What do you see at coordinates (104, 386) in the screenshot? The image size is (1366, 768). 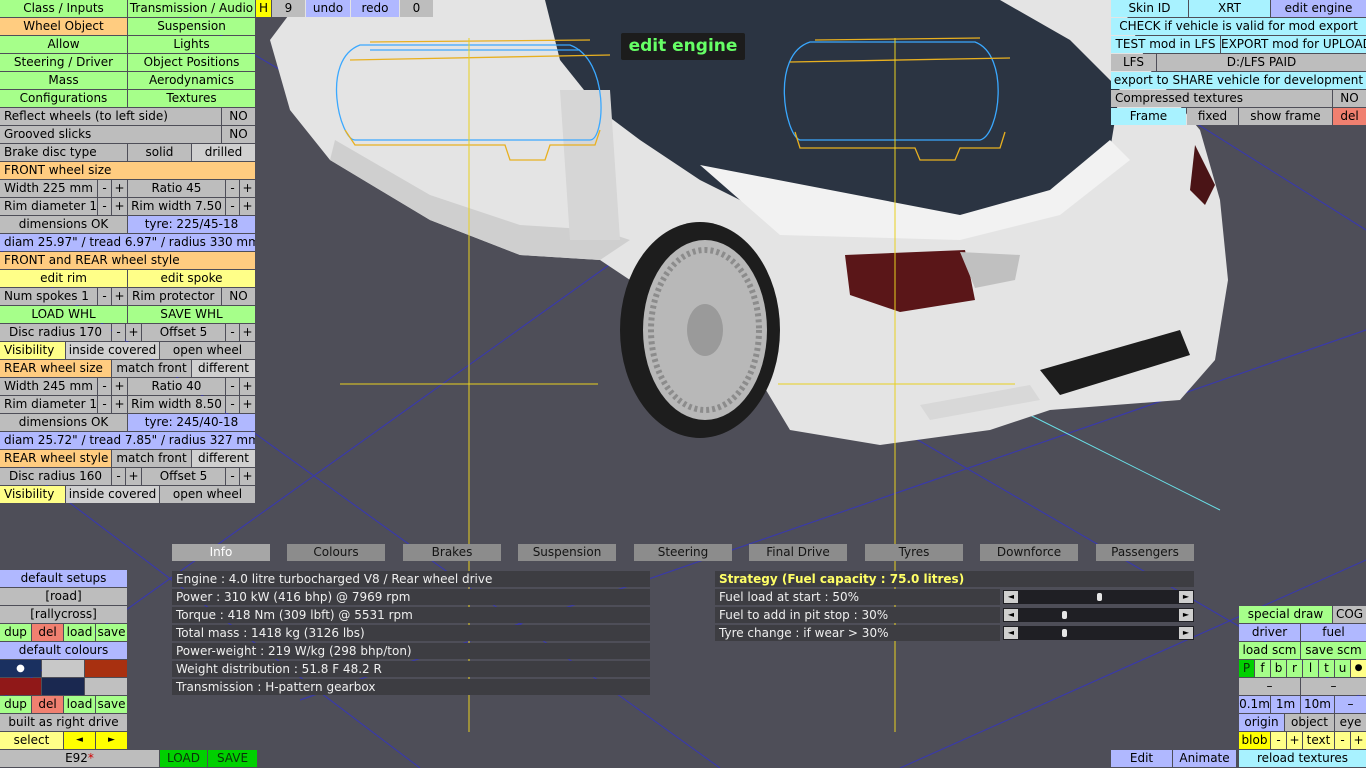 I see `rear-width-minus: -` at bounding box center [104, 386].